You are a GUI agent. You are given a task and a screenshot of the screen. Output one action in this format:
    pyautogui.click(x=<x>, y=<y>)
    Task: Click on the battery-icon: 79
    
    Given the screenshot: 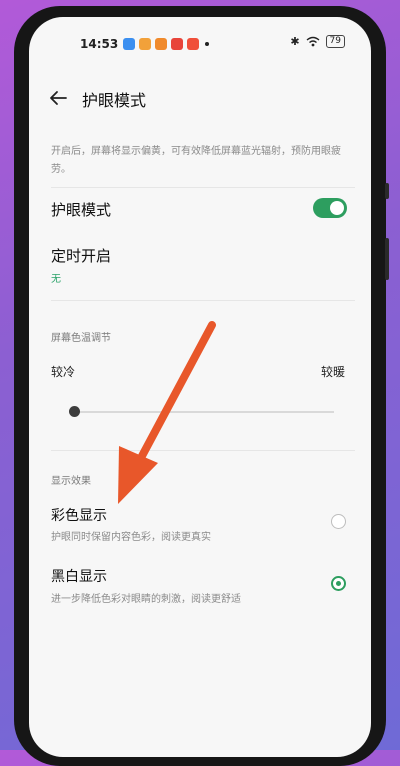 What is the action you would take?
    pyautogui.click(x=335, y=41)
    